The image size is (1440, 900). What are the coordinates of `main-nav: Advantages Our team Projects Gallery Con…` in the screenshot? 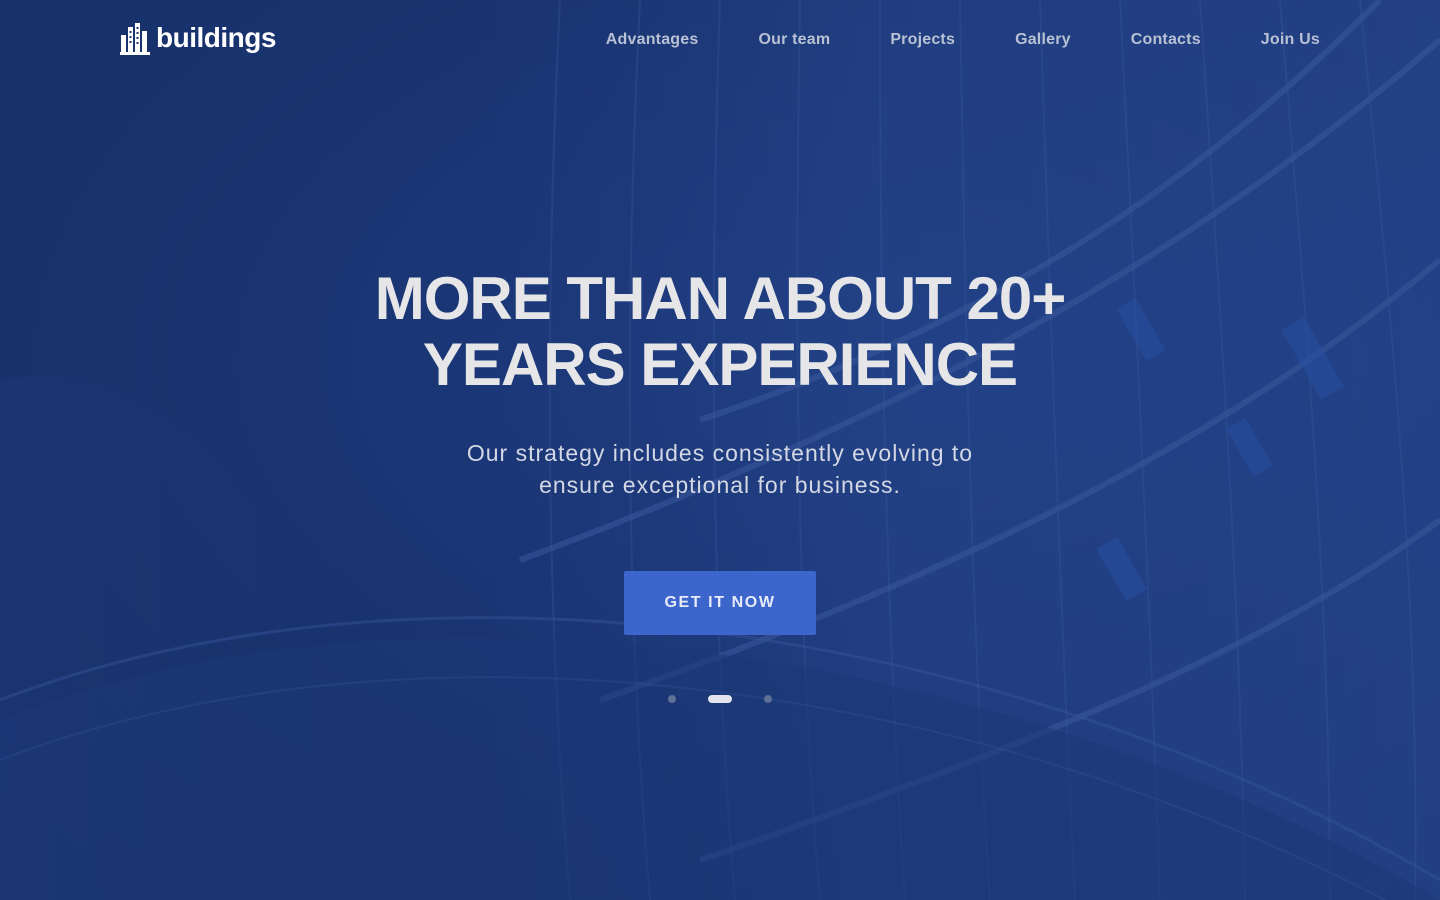 It's located at (963, 40).